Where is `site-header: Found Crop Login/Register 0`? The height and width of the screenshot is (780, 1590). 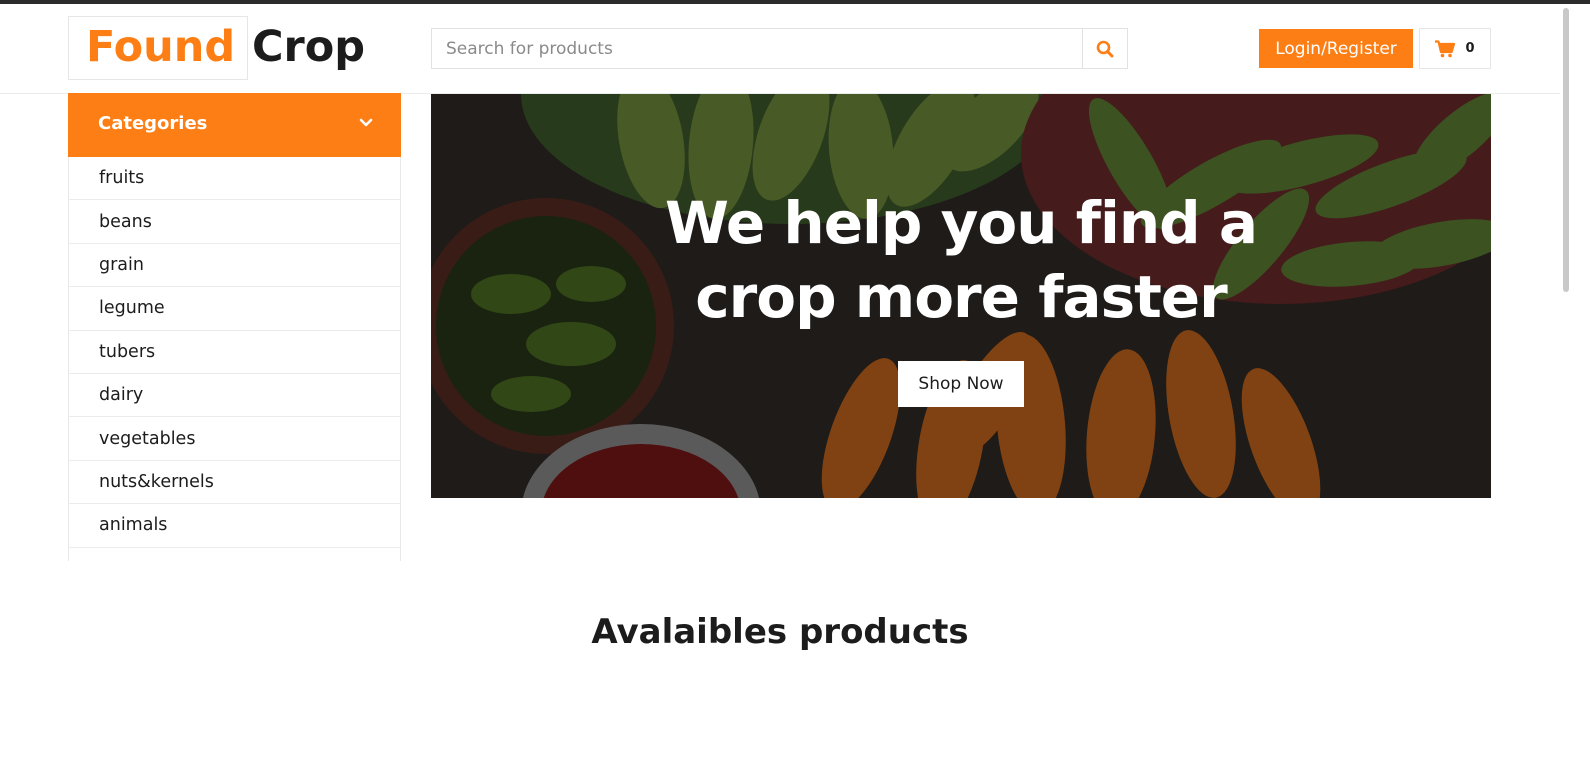 site-header: Found Crop Login/Register 0 is located at coordinates (795, 49).